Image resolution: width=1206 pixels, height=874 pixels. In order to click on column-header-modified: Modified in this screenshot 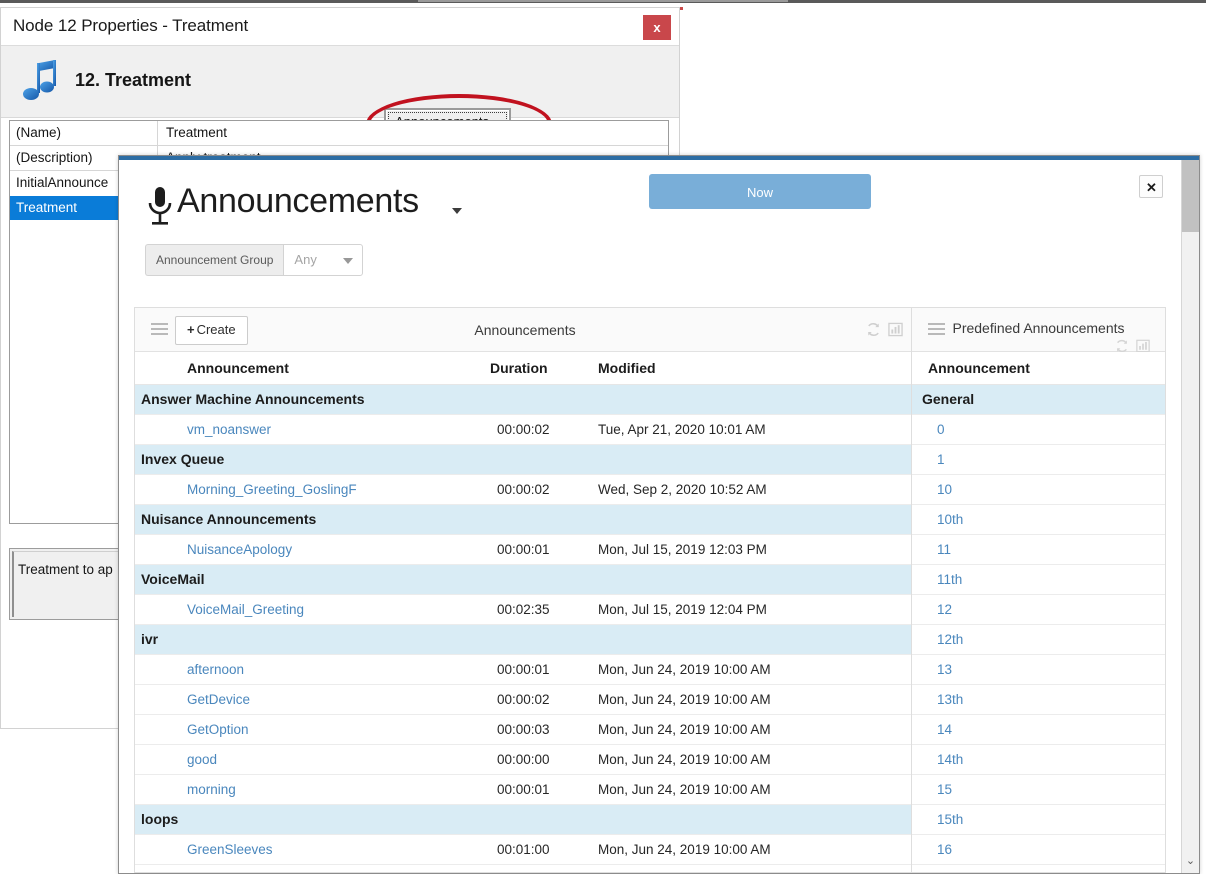, I will do `click(627, 368)`.